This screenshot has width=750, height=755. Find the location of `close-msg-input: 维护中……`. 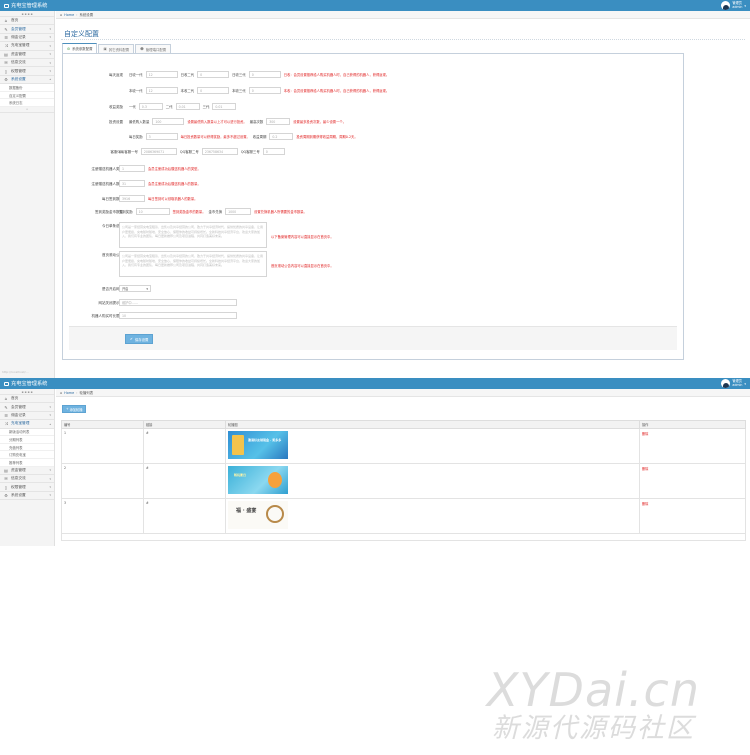

close-msg-input: 维护中…… is located at coordinates (178, 302).